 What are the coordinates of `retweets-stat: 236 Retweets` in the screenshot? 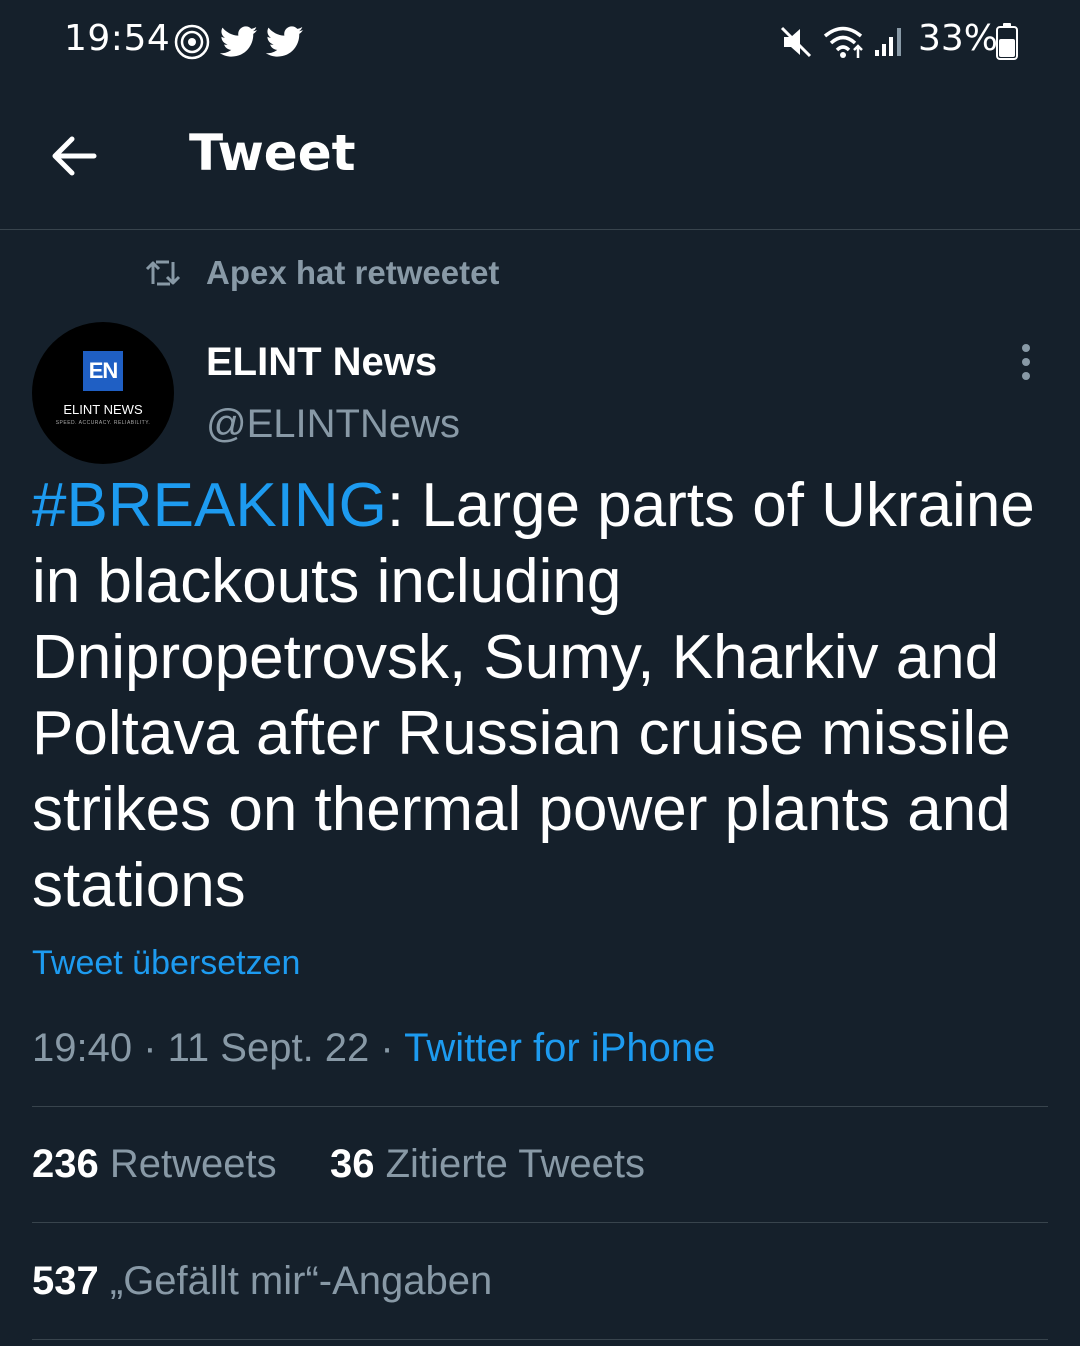 It's located at (154, 1164).